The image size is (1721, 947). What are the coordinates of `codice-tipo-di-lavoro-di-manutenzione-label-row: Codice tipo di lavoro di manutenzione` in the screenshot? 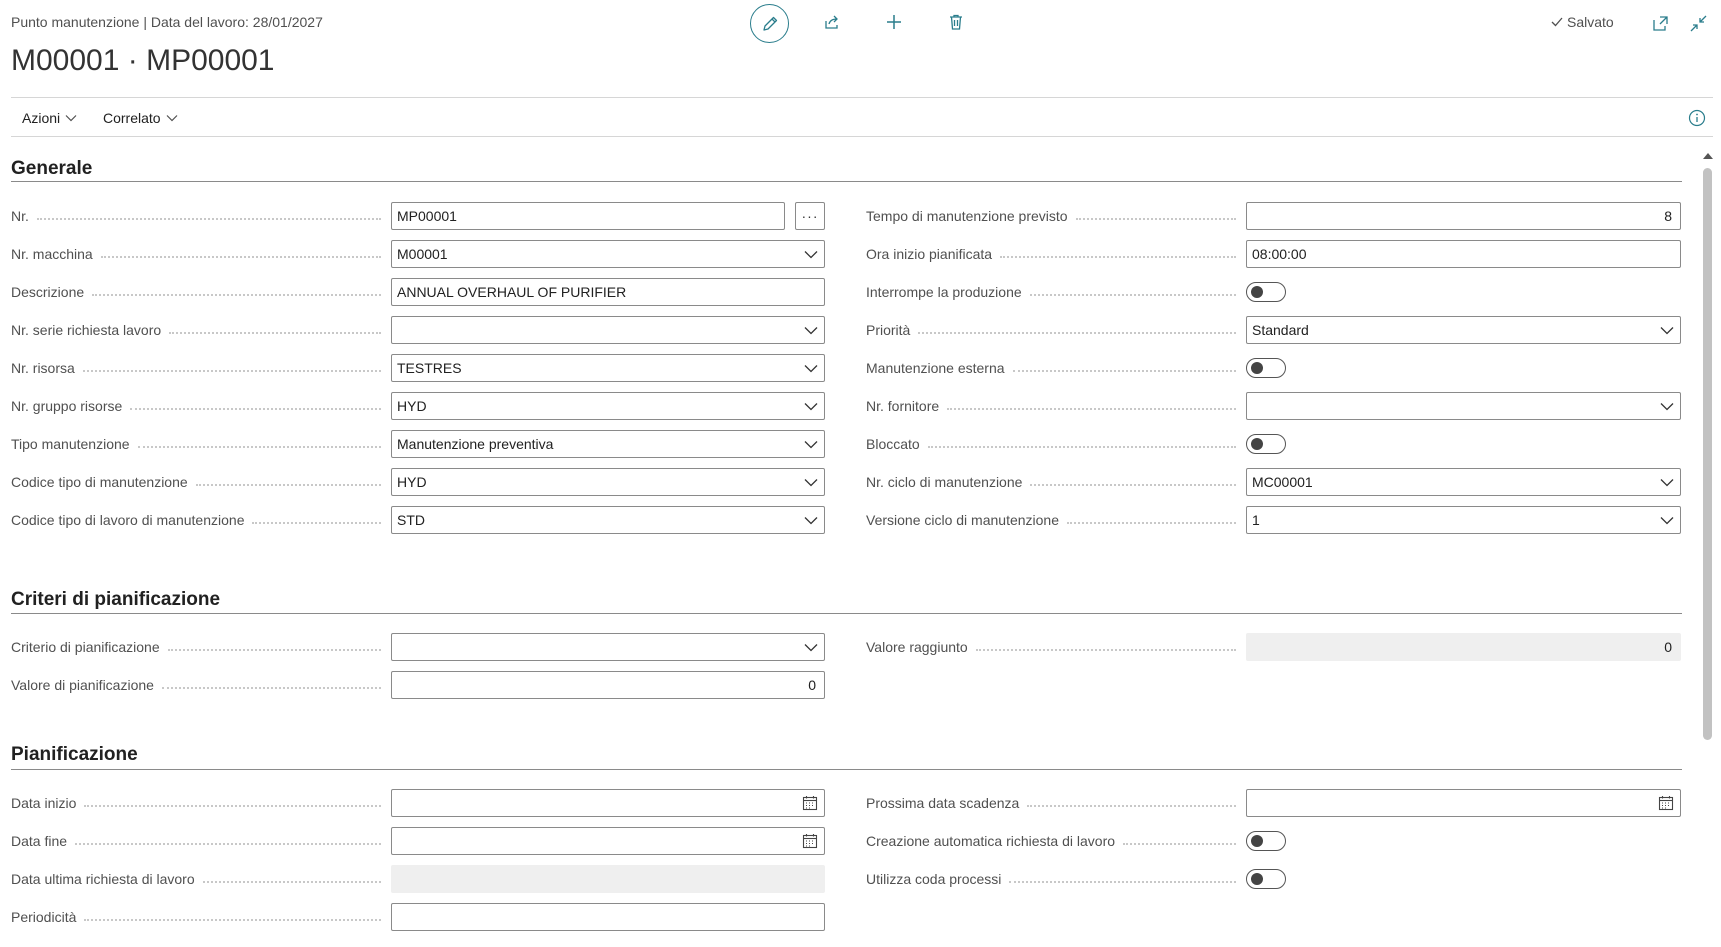 It's located at (201, 520).